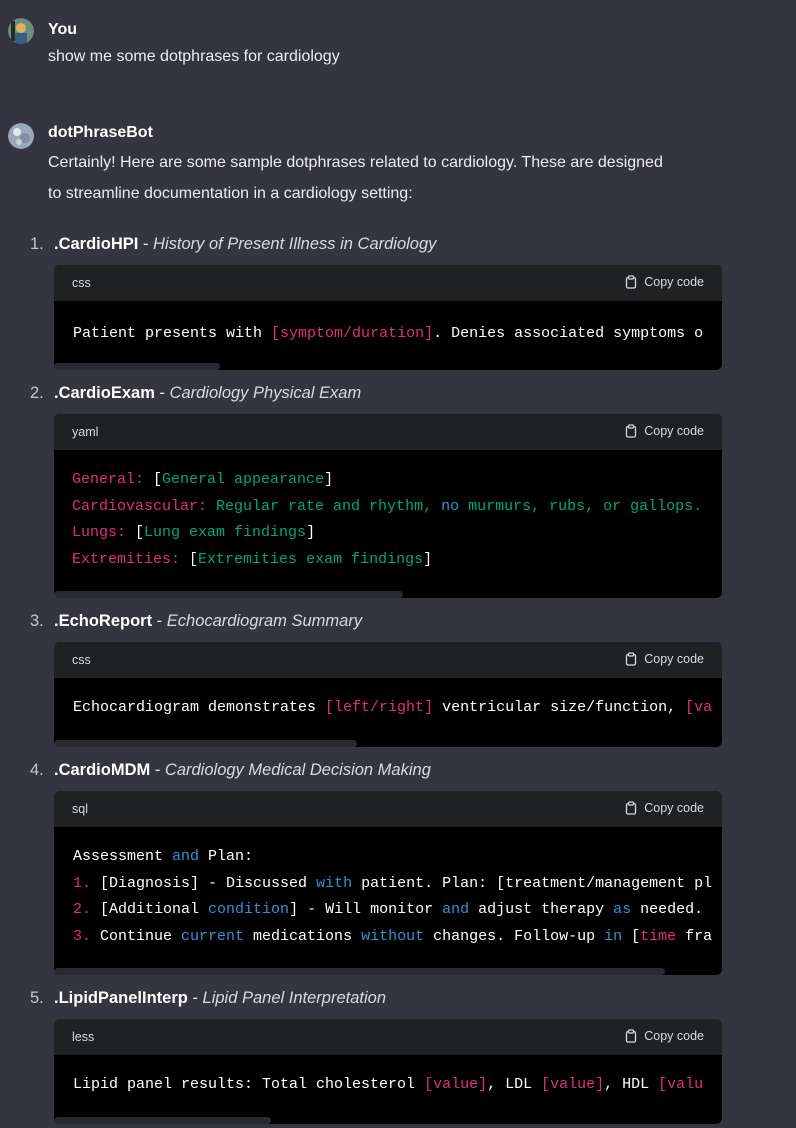 The width and height of the screenshot is (796, 1128). Describe the element at coordinates (85, 432) in the screenshot. I see `code-language: yaml` at that location.